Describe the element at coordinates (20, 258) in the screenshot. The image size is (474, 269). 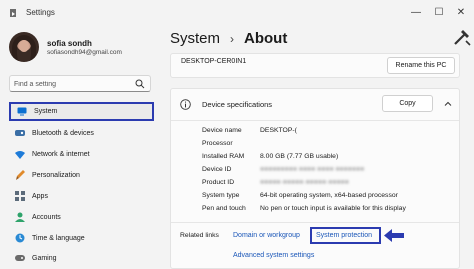
I see `gamepad-icon` at that location.